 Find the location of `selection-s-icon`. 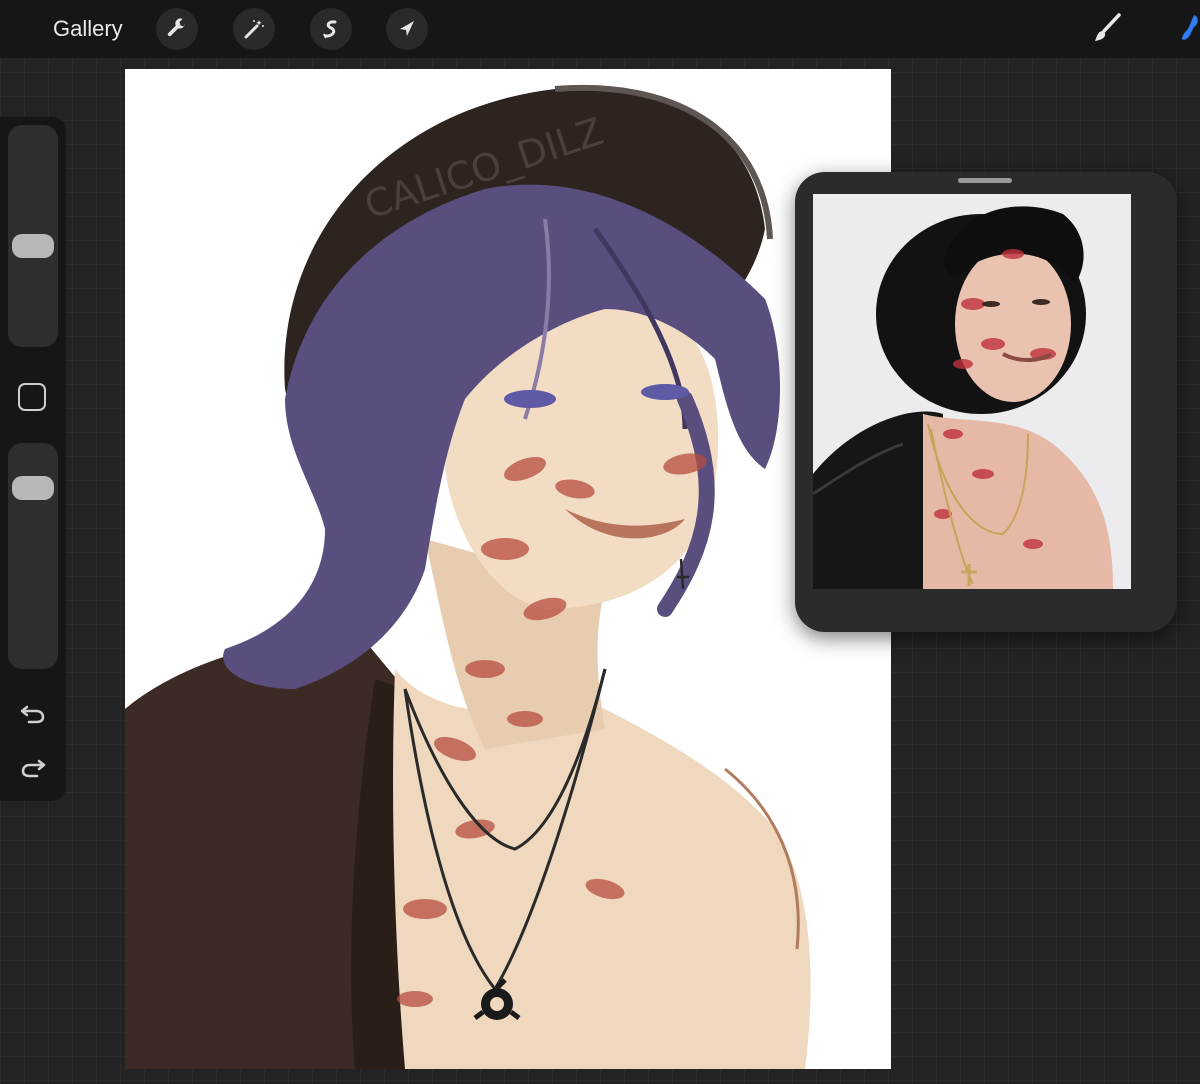

selection-s-icon is located at coordinates (330, 29).